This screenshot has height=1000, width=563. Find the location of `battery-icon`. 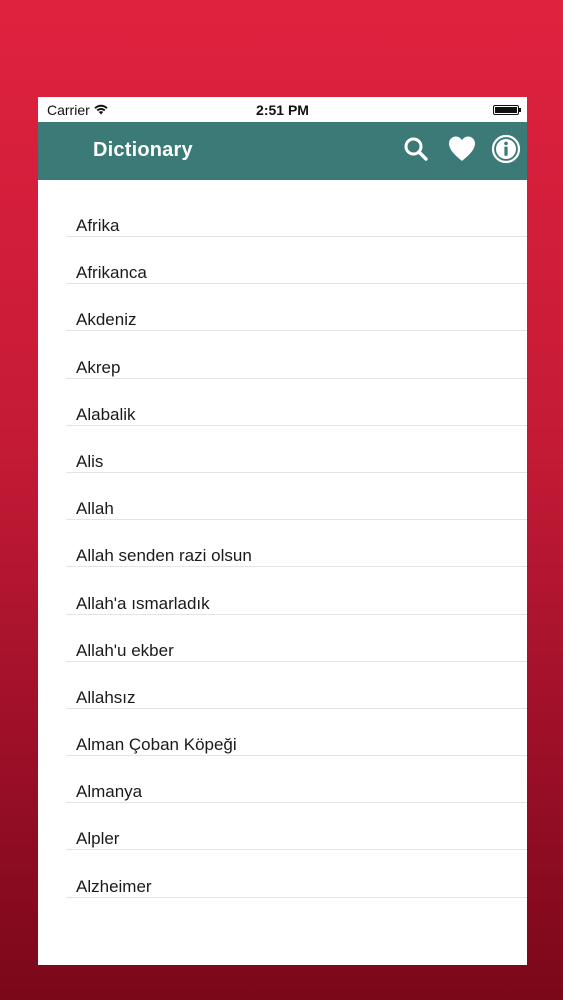

battery-icon is located at coordinates (507, 110).